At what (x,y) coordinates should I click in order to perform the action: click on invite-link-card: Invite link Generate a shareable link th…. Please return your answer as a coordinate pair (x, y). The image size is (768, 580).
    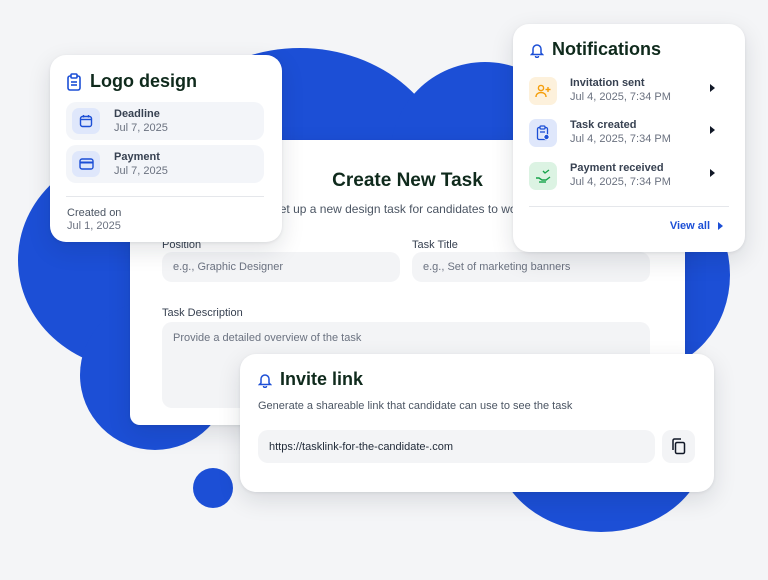
    Looking at the image, I should click on (477, 423).